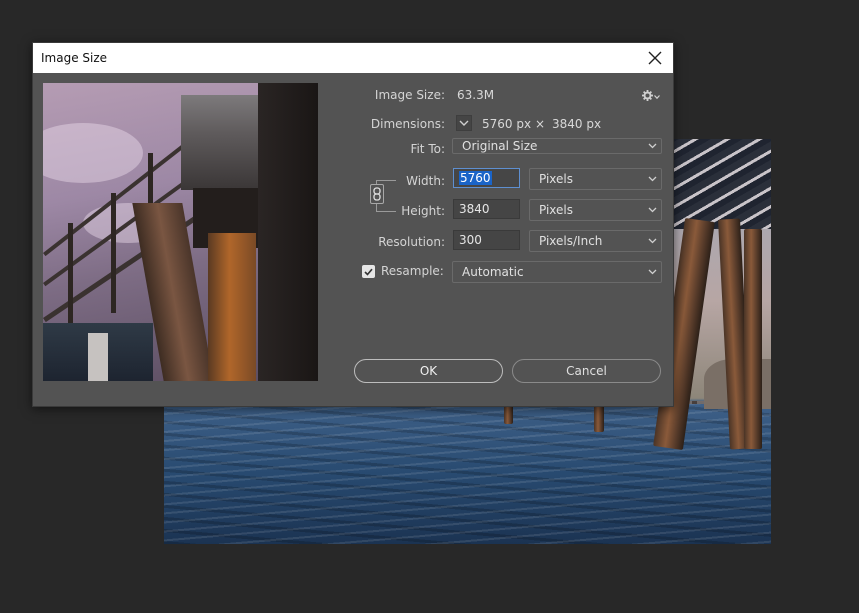 This screenshot has width=859, height=613. I want to click on gear-icon, so click(647, 95).